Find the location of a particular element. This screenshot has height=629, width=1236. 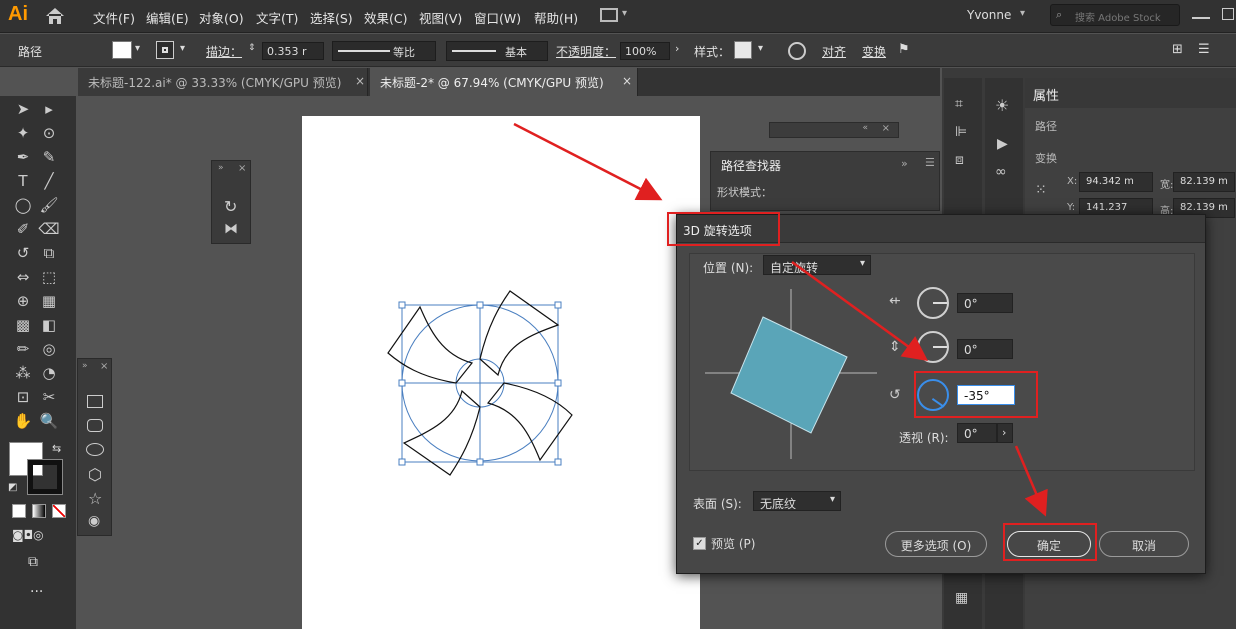

cancel-button: 取消 is located at coordinates (1144, 544).